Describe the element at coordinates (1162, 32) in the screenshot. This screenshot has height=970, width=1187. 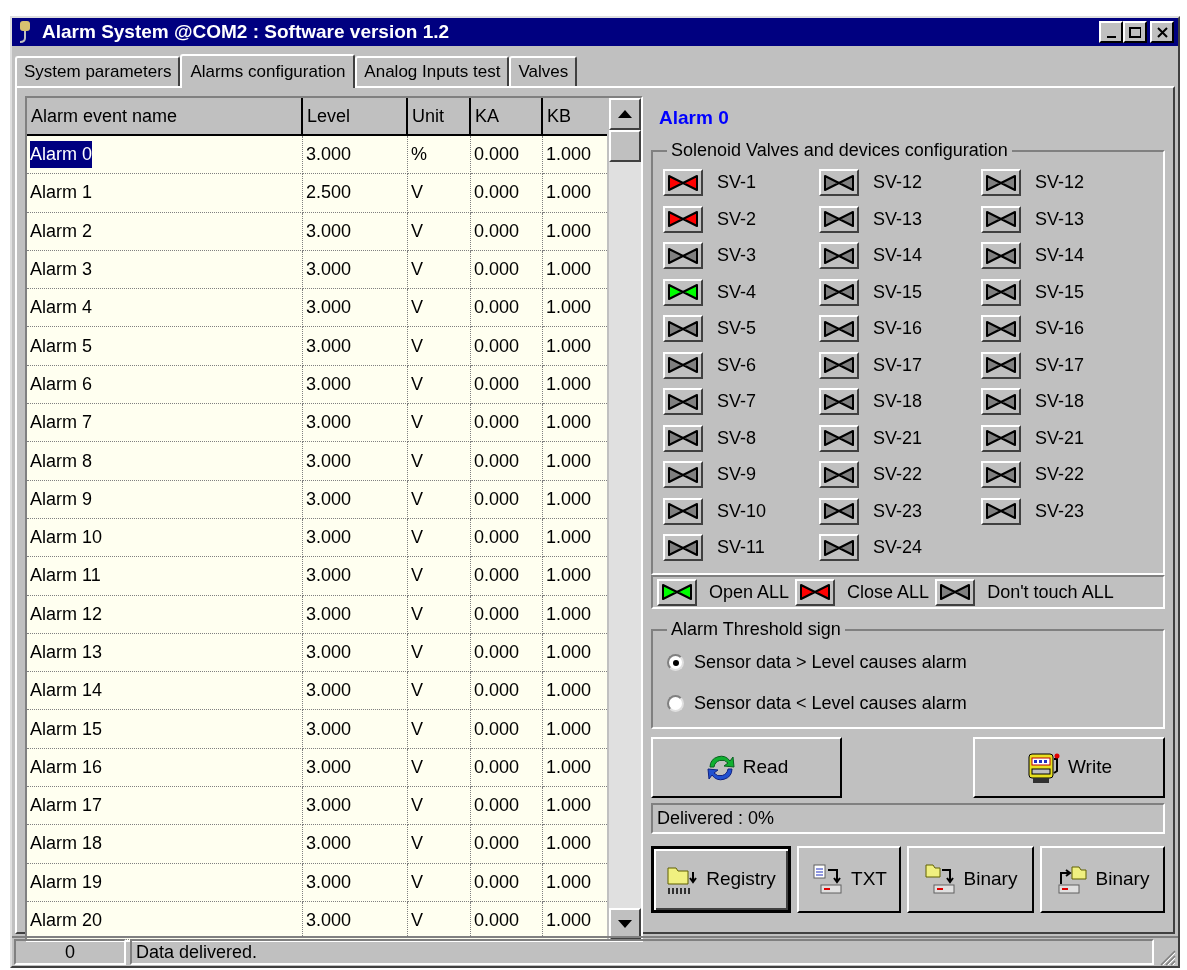
I see `close-button` at that location.